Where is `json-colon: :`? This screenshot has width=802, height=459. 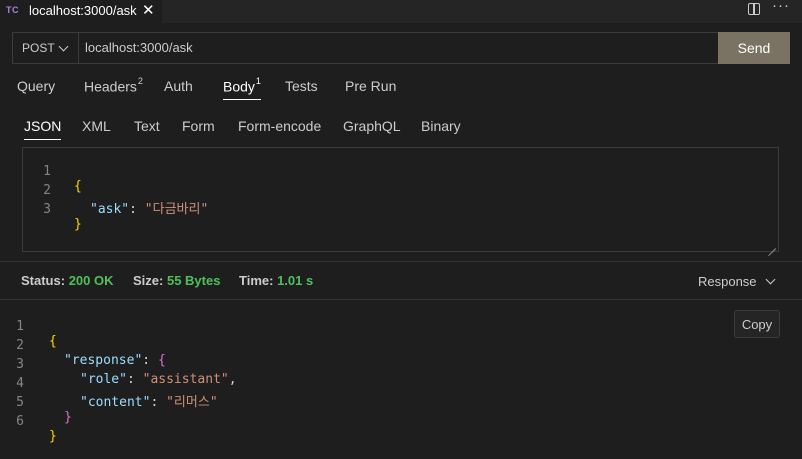
json-colon: : is located at coordinates (137, 209).